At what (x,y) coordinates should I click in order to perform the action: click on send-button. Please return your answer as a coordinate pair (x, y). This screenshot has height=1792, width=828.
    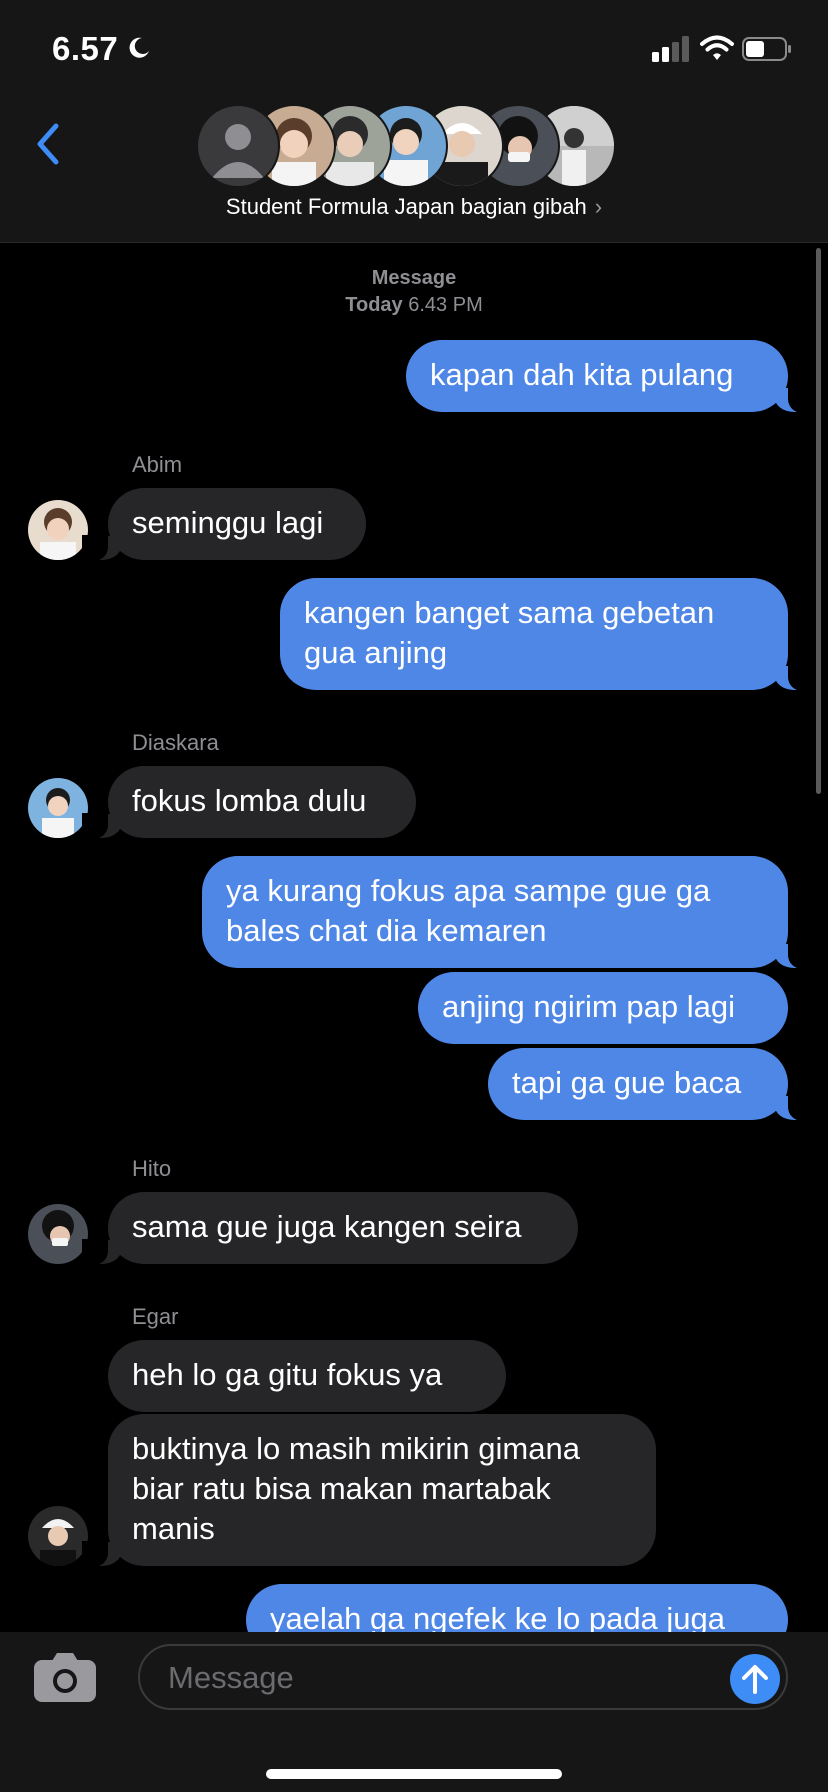
    Looking at the image, I should click on (755, 1679).